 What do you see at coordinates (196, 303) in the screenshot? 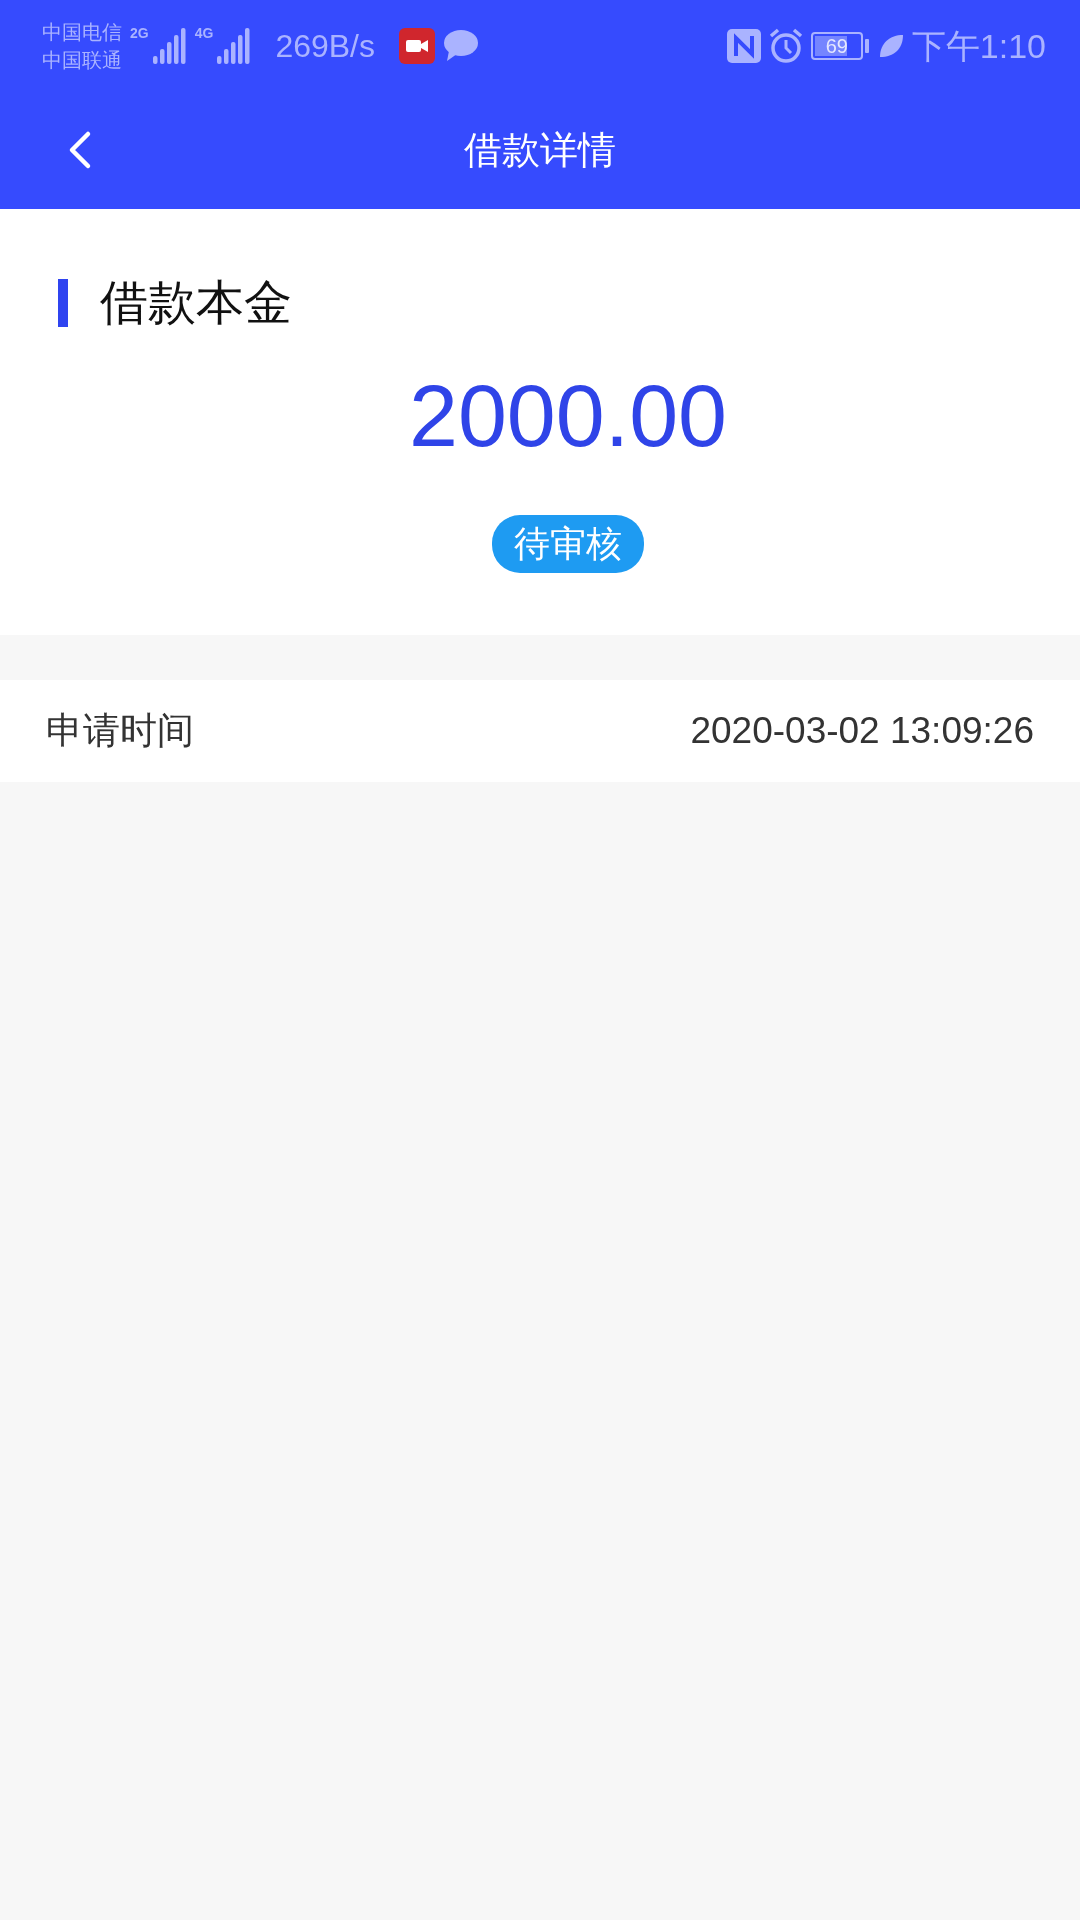
I see `section-heading: 借款本金` at bounding box center [196, 303].